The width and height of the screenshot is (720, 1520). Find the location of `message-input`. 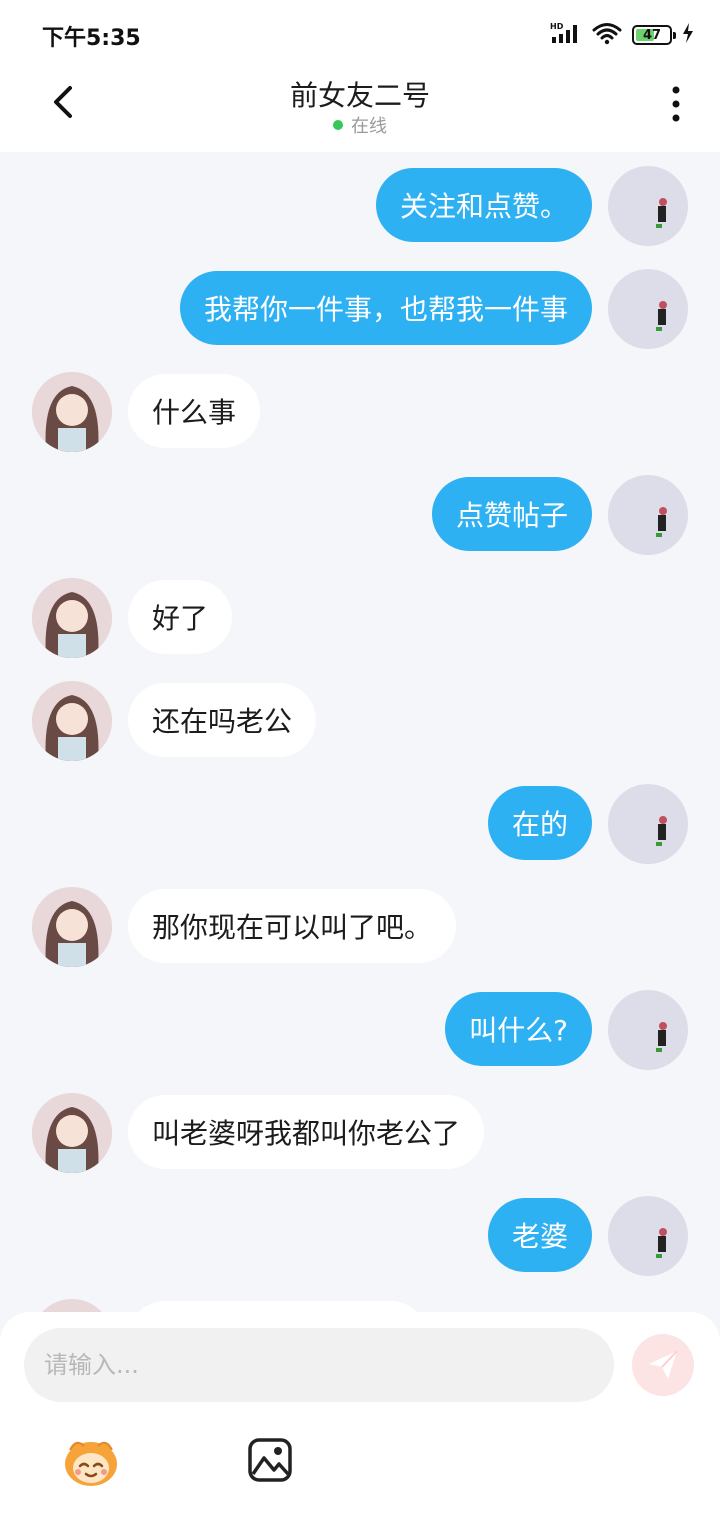

message-input is located at coordinates (319, 1365).